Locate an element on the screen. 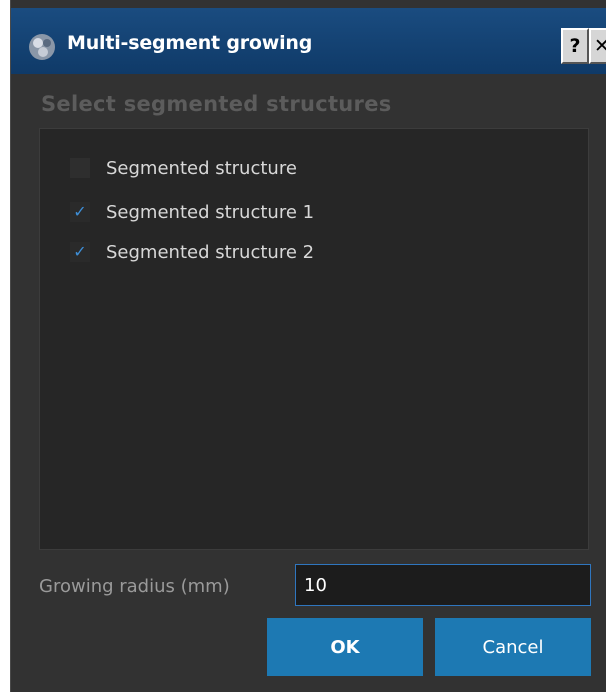  growing-radius-label: Growing radius (mm) is located at coordinates (134, 586).